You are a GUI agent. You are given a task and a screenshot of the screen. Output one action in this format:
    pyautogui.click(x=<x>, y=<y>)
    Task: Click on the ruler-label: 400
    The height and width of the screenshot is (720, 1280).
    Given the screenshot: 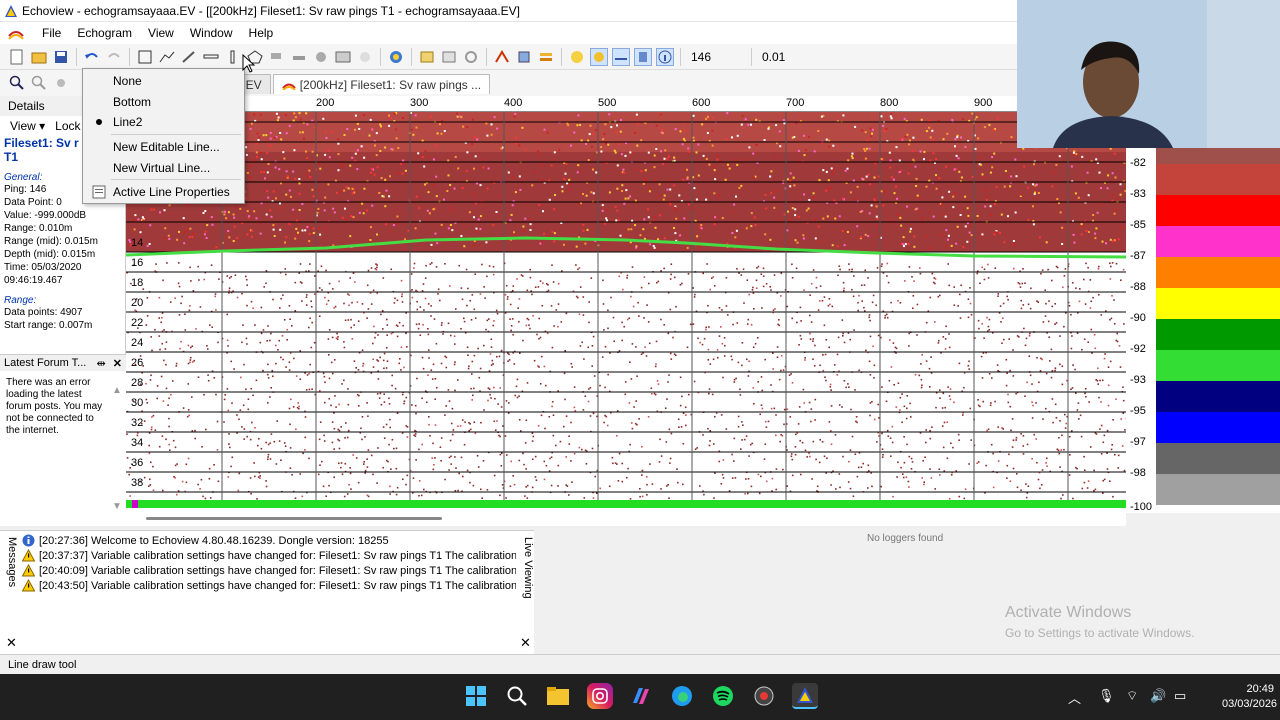 What is the action you would take?
    pyautogui.click(x=513, y=103)
    